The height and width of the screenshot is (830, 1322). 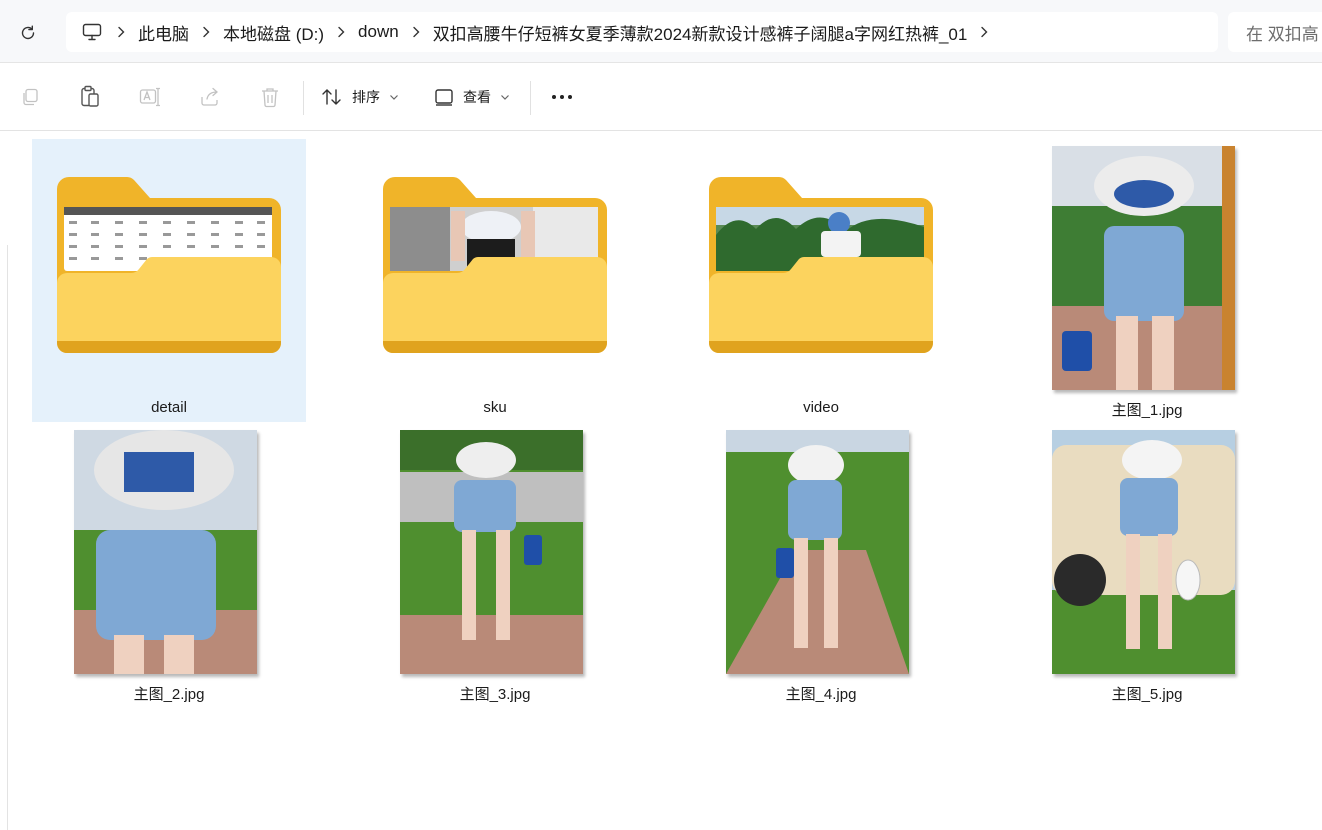 What do you see at coordinates (169, 407) in the screenshot?
I see `file-name: detail` at bounding box center [169, 407].